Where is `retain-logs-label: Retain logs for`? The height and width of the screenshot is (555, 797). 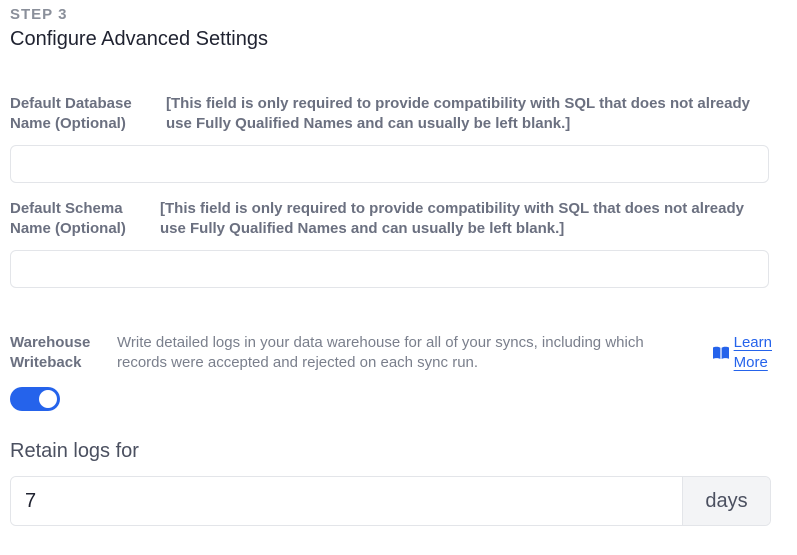 retain-logs-label: Retain logs for is located at coordinates (74, 451).